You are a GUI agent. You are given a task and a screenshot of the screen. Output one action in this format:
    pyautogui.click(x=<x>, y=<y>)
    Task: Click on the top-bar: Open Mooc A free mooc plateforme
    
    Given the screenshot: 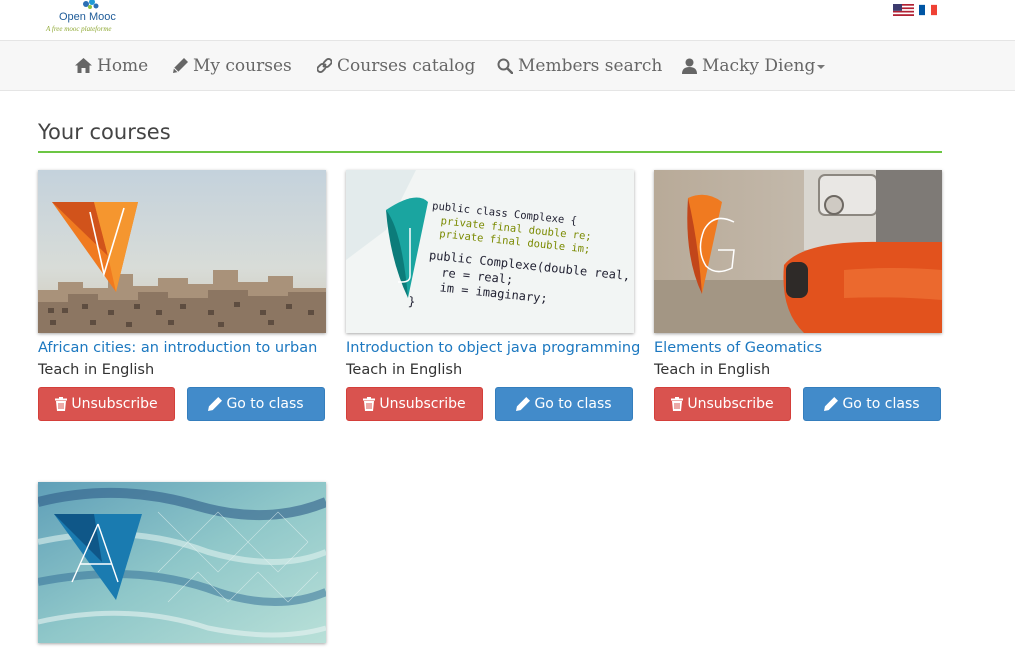 What is the action you would take?
    pyautogui.click(x=507, y=20)
    